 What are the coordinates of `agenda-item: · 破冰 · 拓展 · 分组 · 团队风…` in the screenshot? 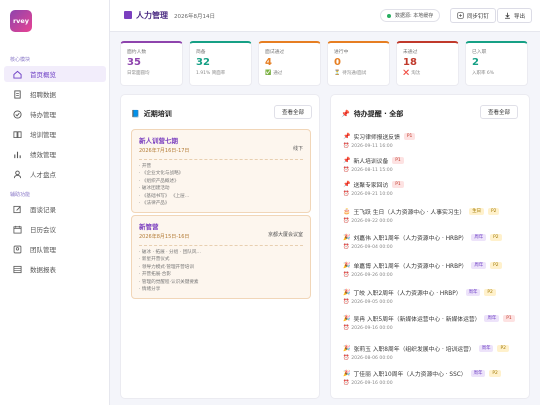 It's located at (170, 252).